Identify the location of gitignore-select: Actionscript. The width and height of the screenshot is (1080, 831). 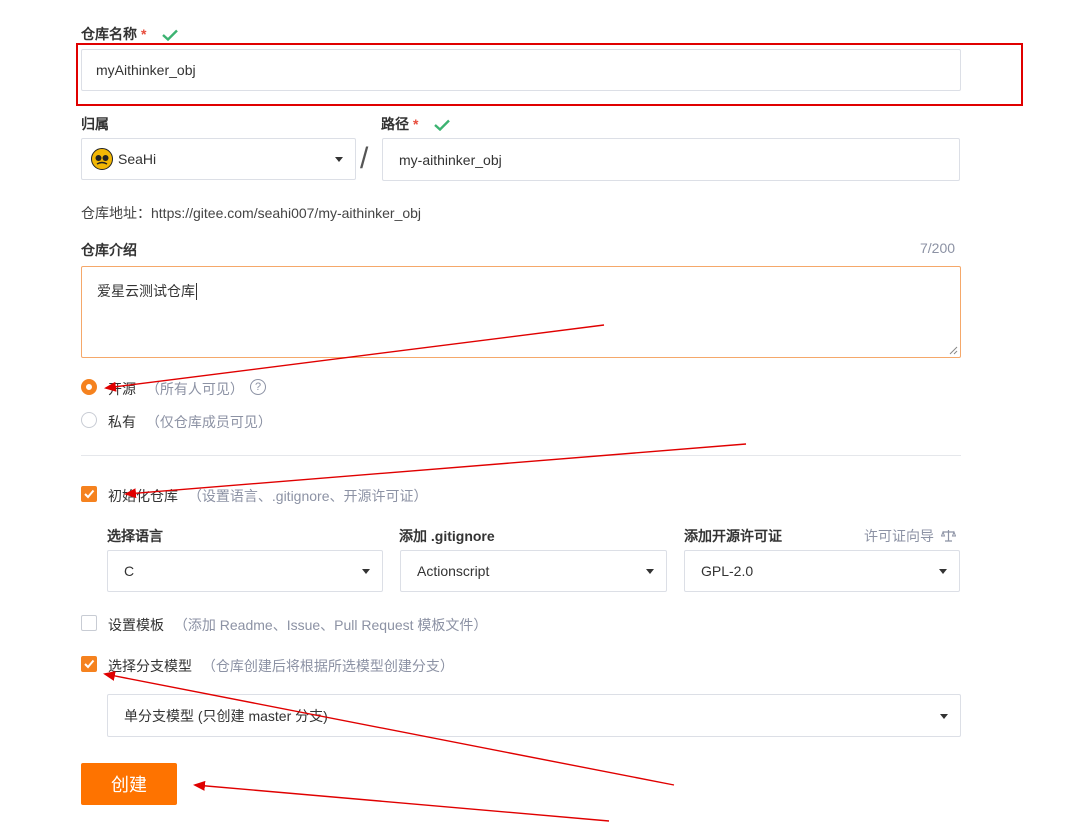
(533, 571).